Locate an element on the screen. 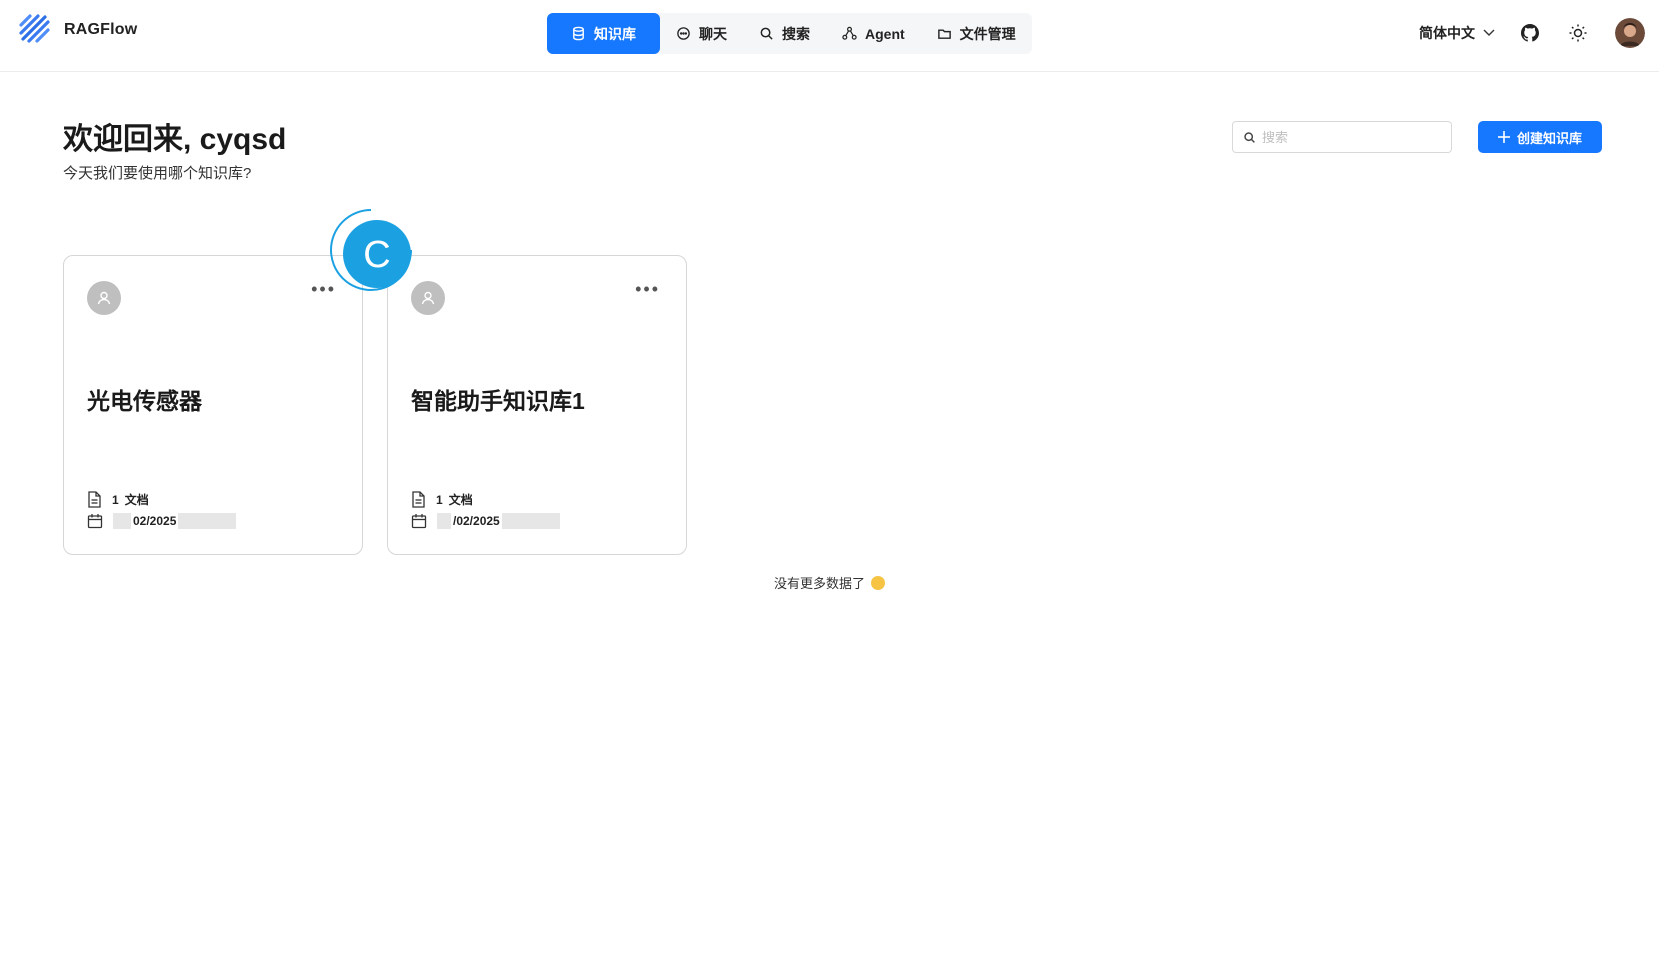 This screenshot has height=956, width=1659. top-header: RAGFlow 知识库 聊天 搜索 Agent 文件管理 简体中文 is located at coordinates (829, 36).